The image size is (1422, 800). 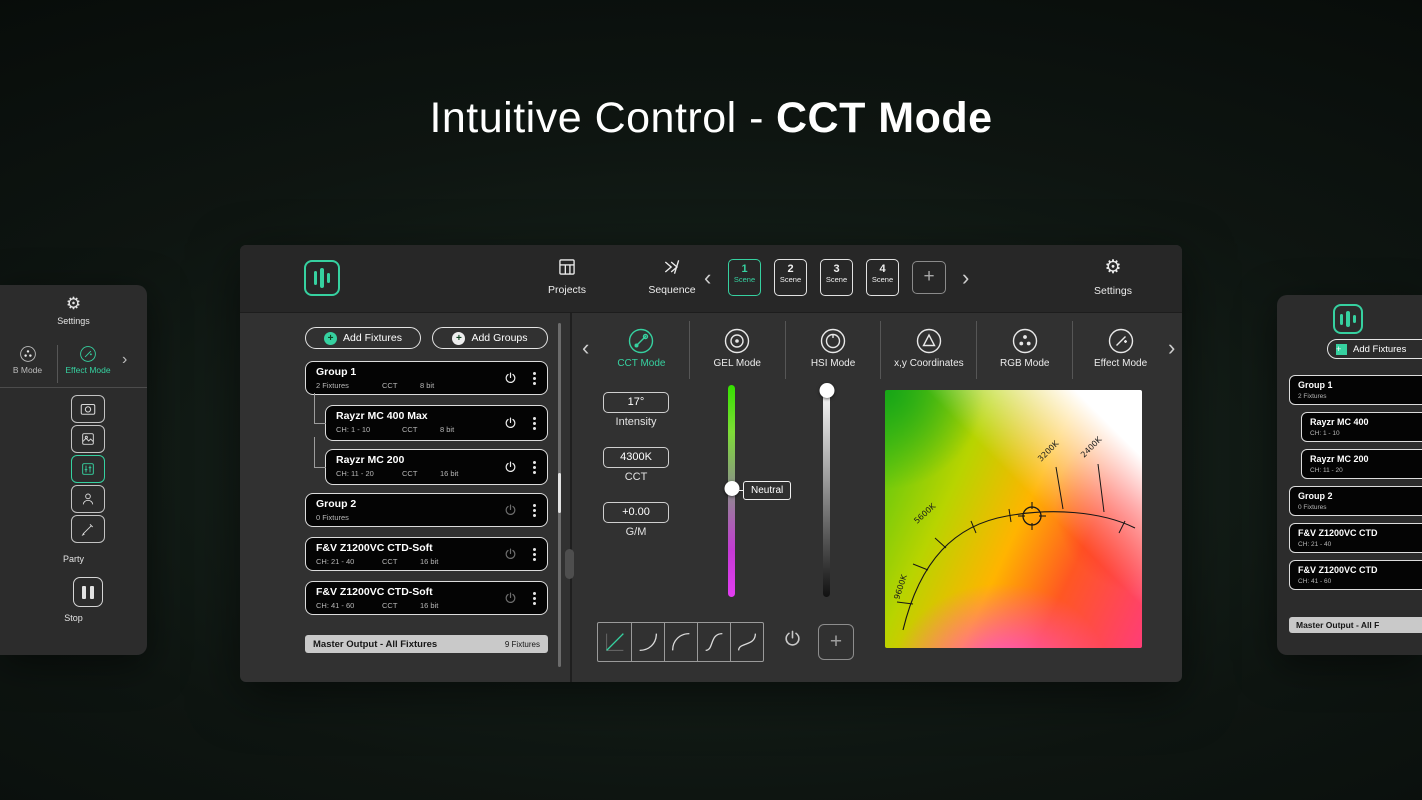 What do you see at coordinates (900, 587) in the screenshot?
I see `temp-label-9600k: 9600K` at bounding box center [900, 587].